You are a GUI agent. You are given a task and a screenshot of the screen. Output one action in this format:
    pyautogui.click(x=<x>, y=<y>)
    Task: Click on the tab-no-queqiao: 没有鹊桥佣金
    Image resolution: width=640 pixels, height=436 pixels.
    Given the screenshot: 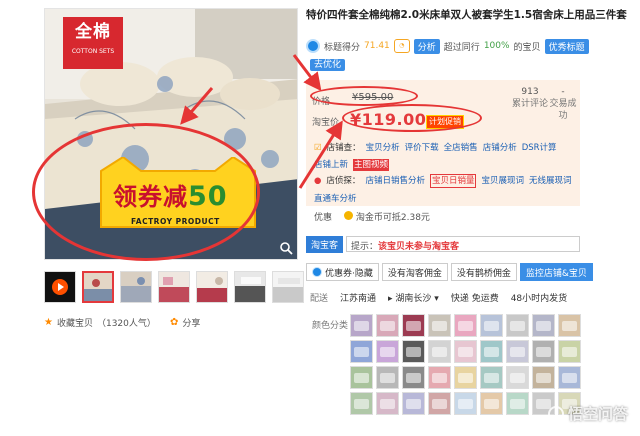 What is the action you would take?
    pyautogui.click(x=483, y=272)
    